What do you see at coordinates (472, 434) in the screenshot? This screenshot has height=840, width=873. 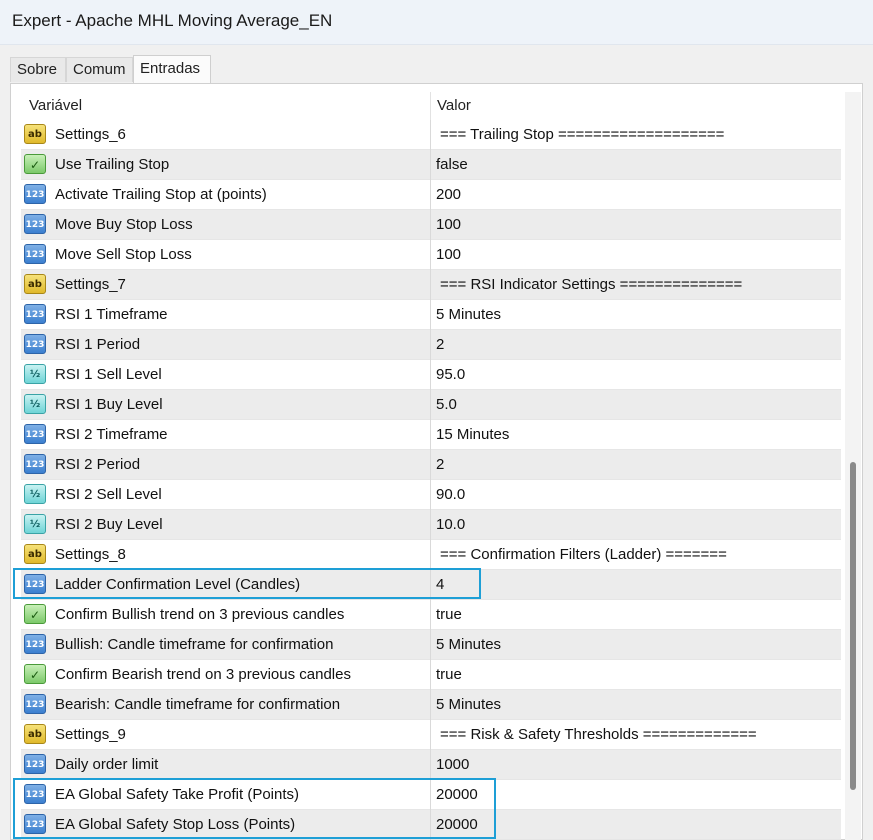 I see `variable-value: 15 Minutes` at bounding box center [472, 434].